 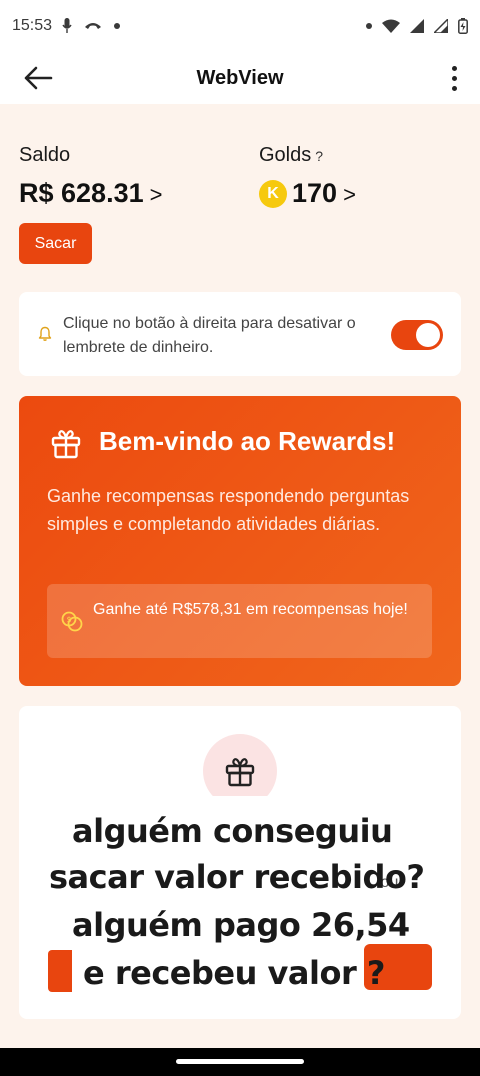 I want to click on golds-label: Golds, so click(x=285, y=155).